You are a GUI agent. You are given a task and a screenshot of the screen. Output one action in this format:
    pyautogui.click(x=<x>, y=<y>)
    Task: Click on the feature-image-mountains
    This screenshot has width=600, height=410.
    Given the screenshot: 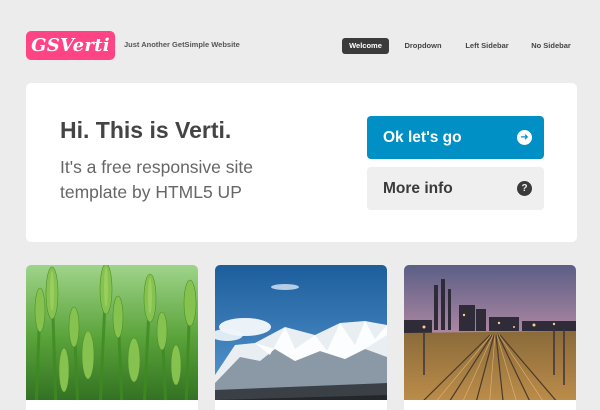 What is the action you would take?
    pyautogui.click(x=301, y=337)
    